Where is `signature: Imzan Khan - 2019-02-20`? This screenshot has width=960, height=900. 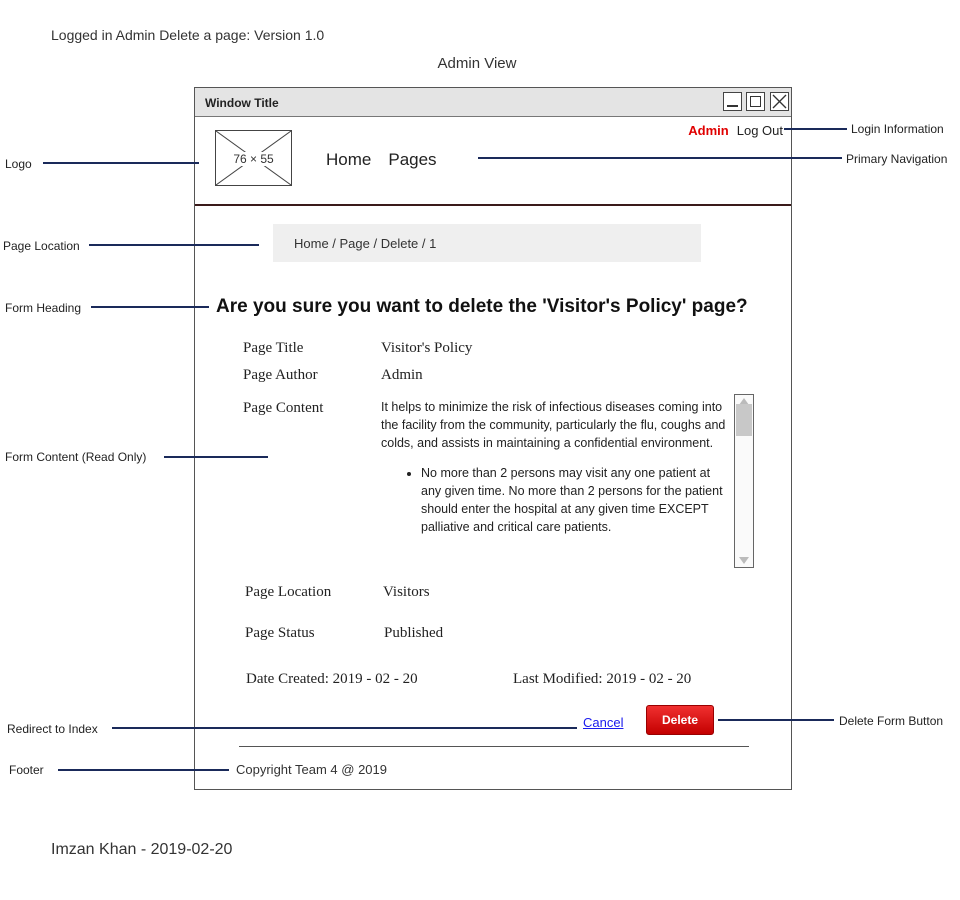 signature: Imzan Khan - 2019-02-20 is located at coordinates (142, 849).